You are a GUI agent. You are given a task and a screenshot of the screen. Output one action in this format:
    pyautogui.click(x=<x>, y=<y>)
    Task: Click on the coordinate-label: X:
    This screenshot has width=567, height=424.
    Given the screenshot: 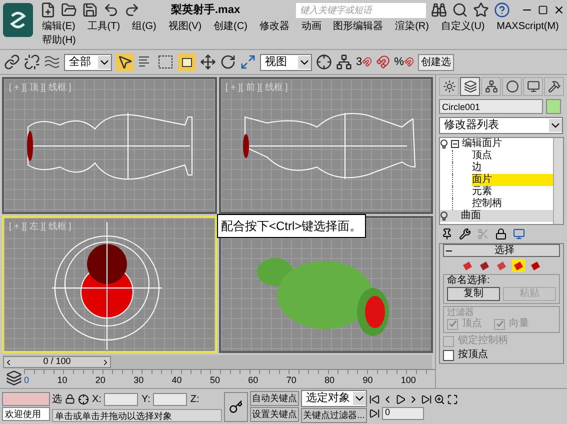 What is the action you would take?
    pyautogui.click(x=97, y=399)
    